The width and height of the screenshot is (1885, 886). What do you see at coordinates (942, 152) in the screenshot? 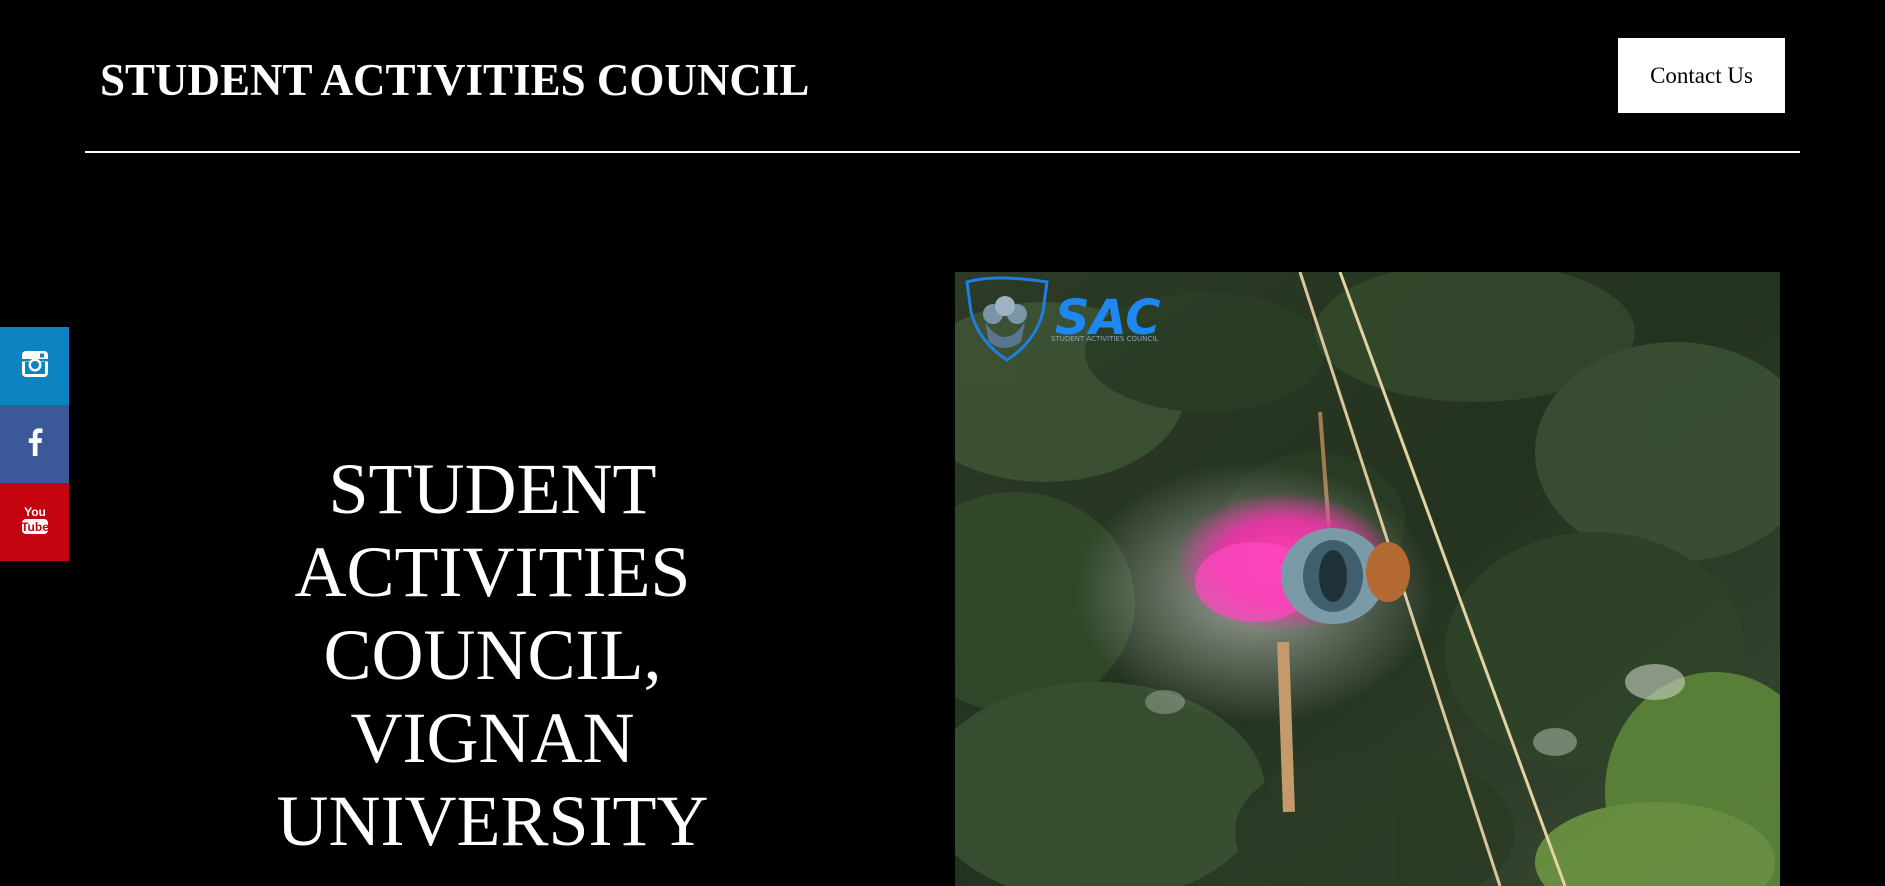
I see `header-divider` at bounding box center [942, 152].